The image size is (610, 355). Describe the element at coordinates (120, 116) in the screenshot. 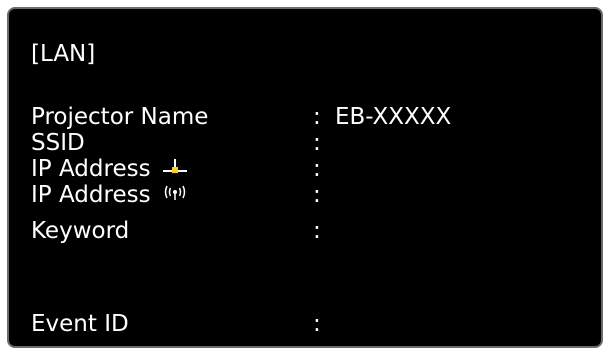

I see `row-label: Projector Name` at that location.